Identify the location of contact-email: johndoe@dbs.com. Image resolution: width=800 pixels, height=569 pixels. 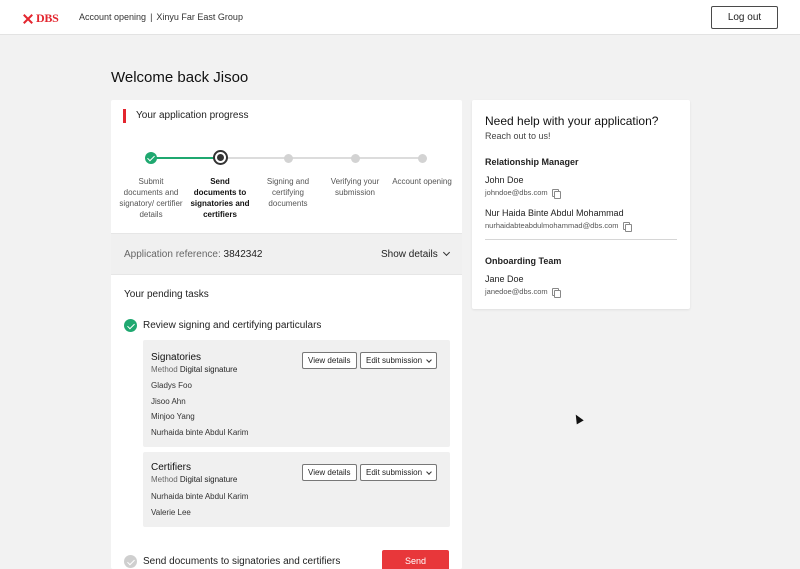
(523, 193).